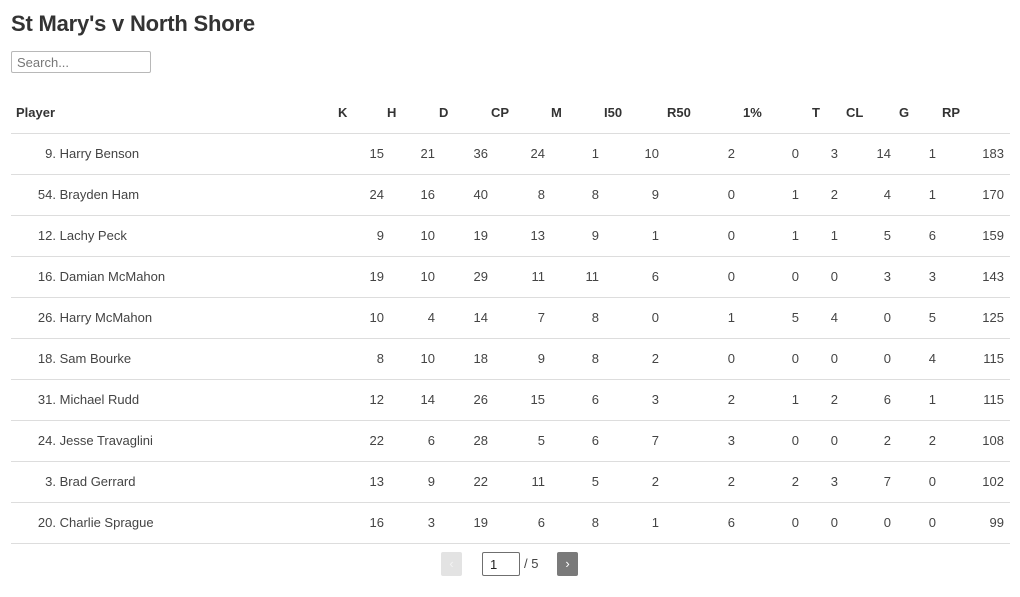 This screenshot has height=597, width=1020. What do you see at coordinates (360, 154) in the screenshot?
I see `stat-k: 15` at bounding box center [360, 154].